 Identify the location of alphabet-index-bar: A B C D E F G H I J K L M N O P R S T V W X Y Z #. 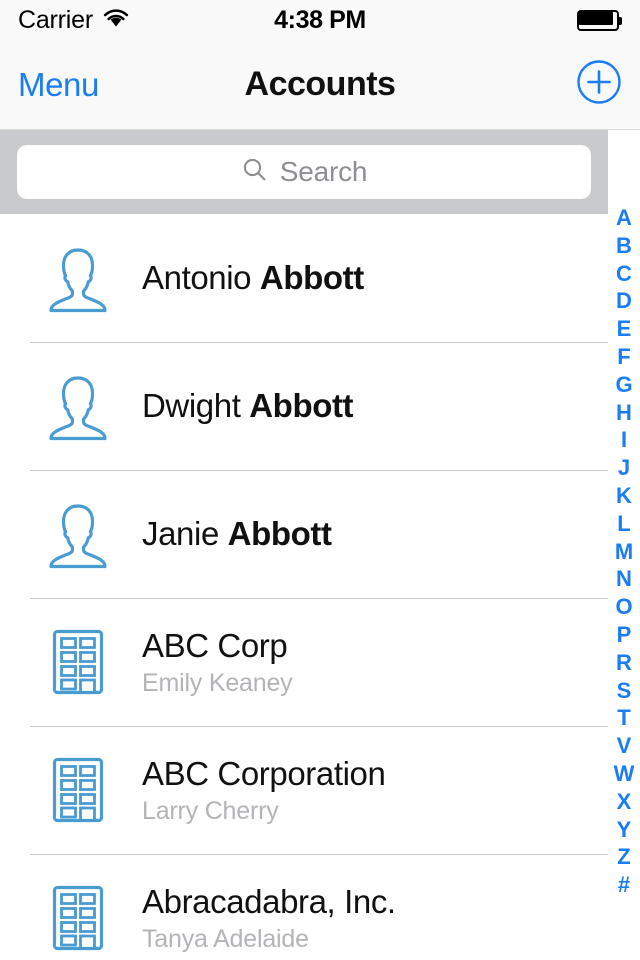
(624, 582).